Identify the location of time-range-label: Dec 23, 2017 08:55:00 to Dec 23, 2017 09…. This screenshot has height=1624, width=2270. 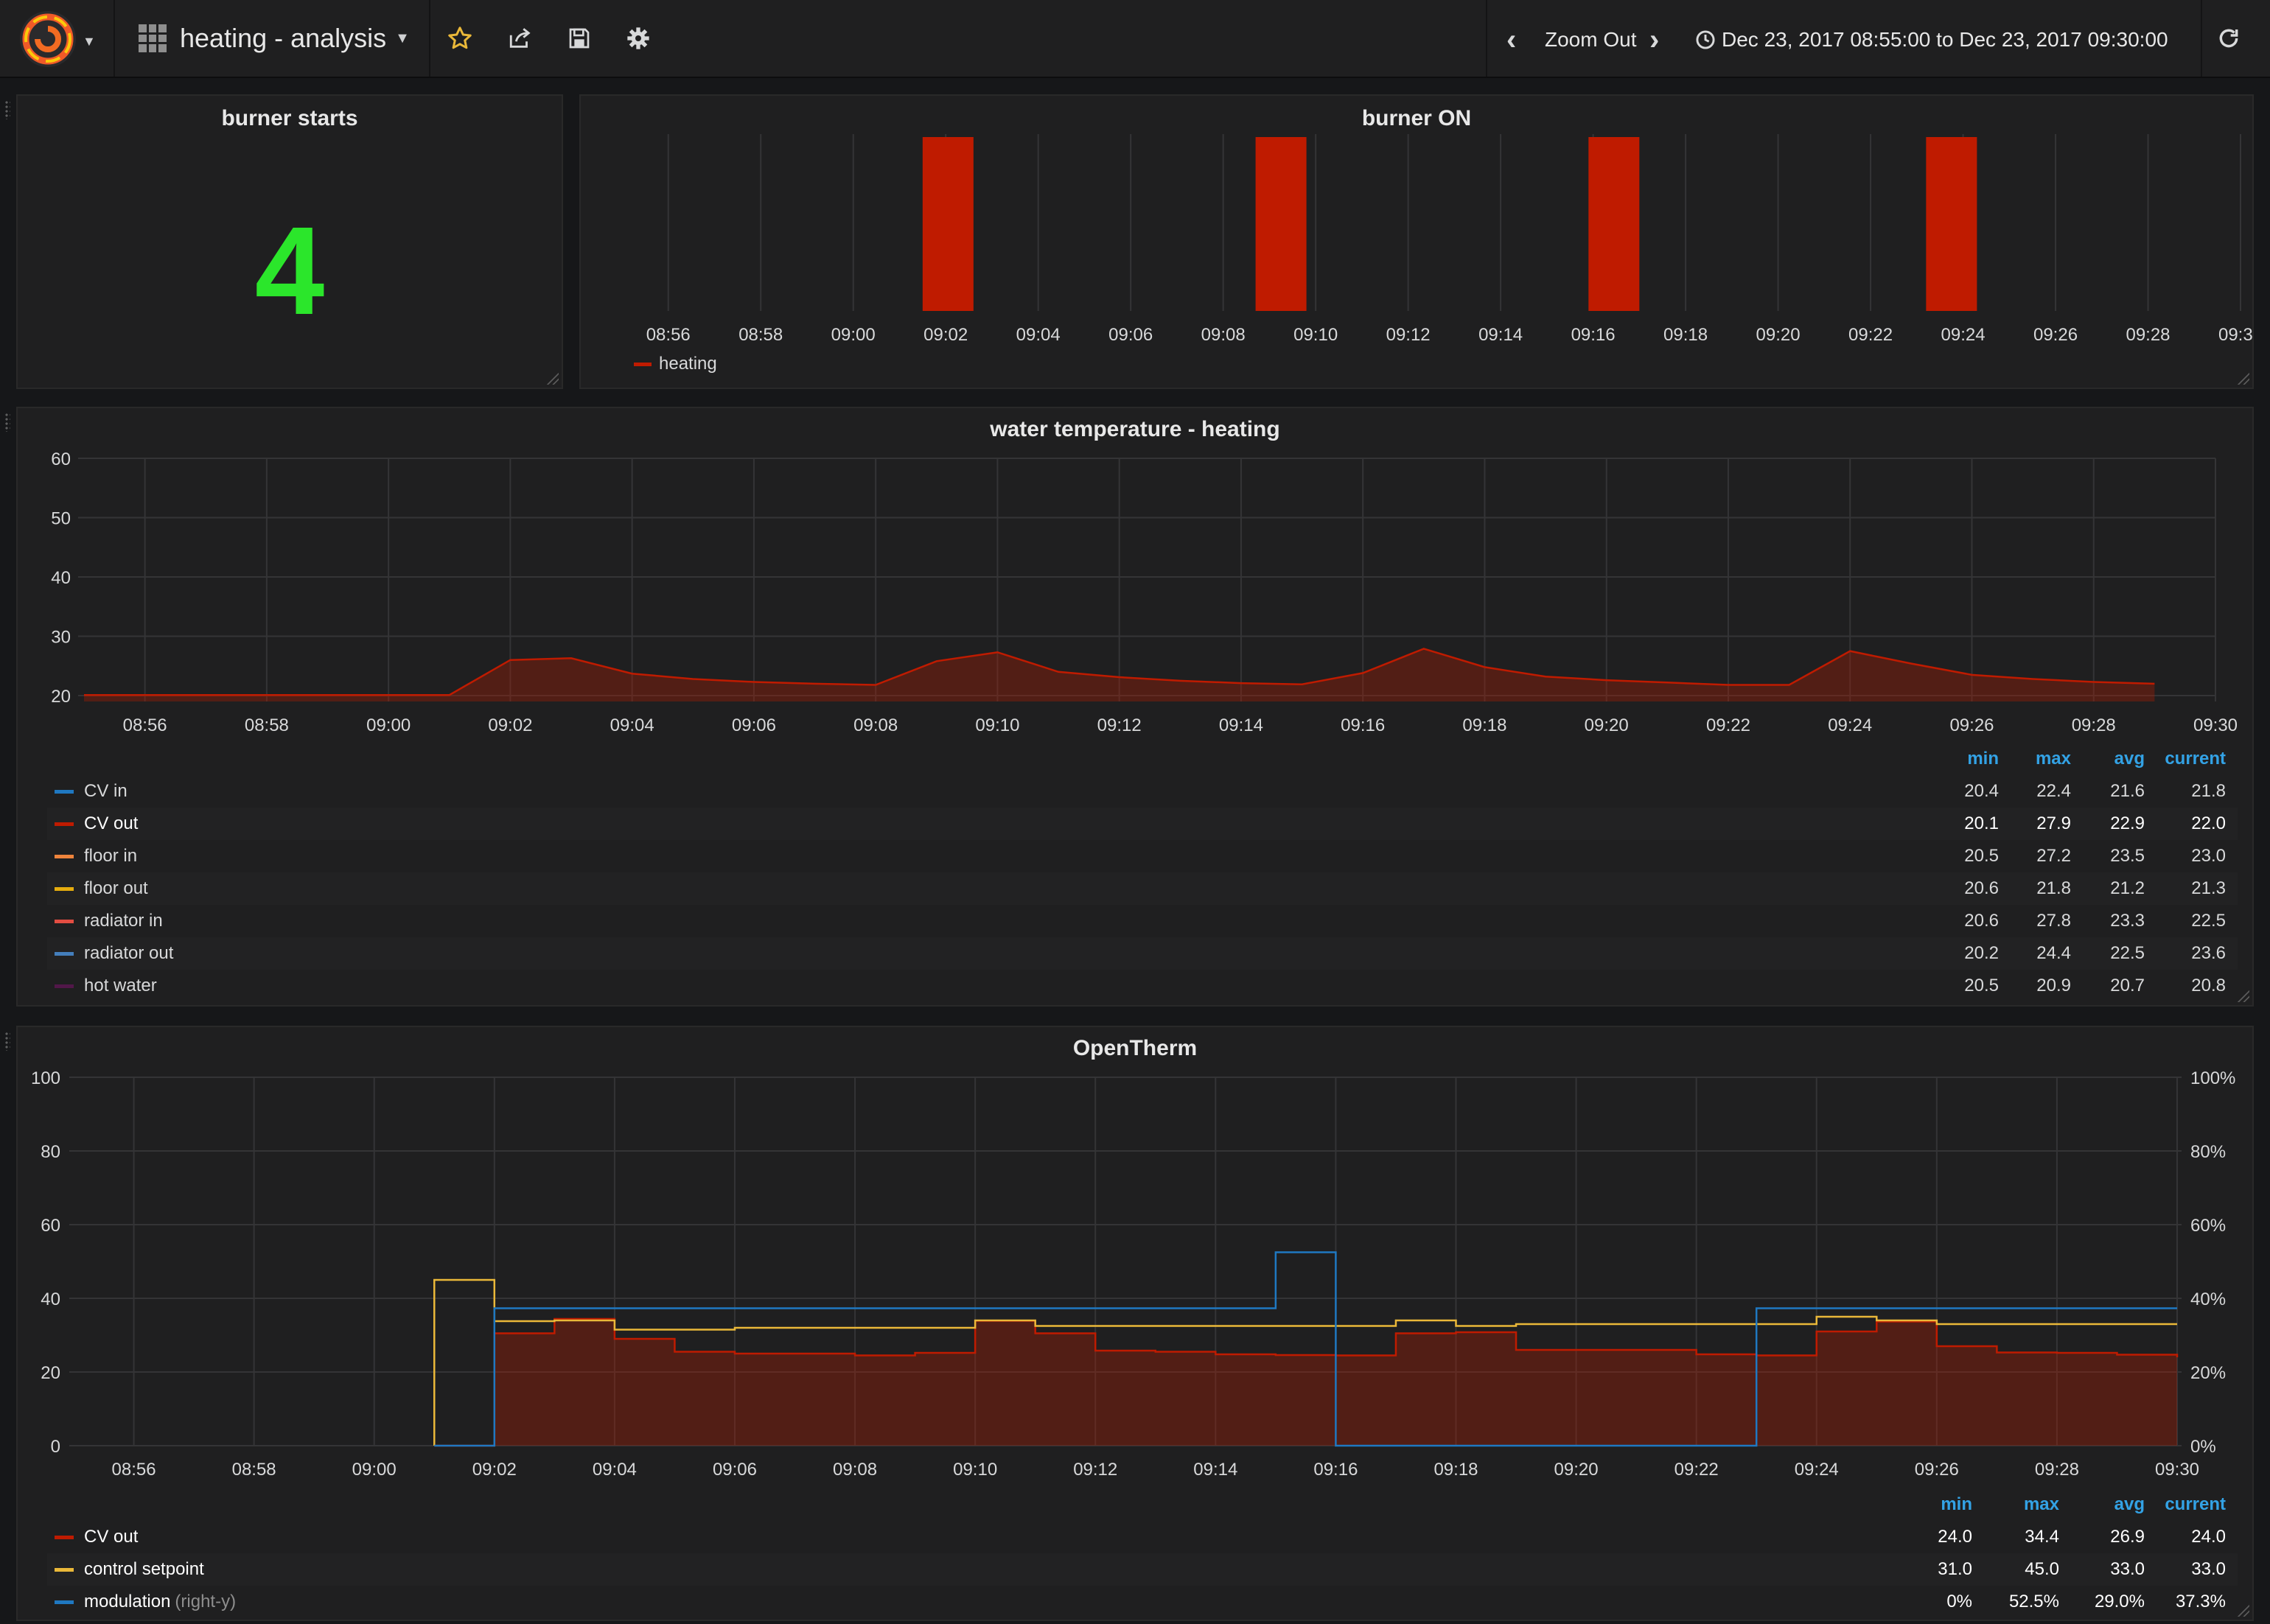
(1945, 39).